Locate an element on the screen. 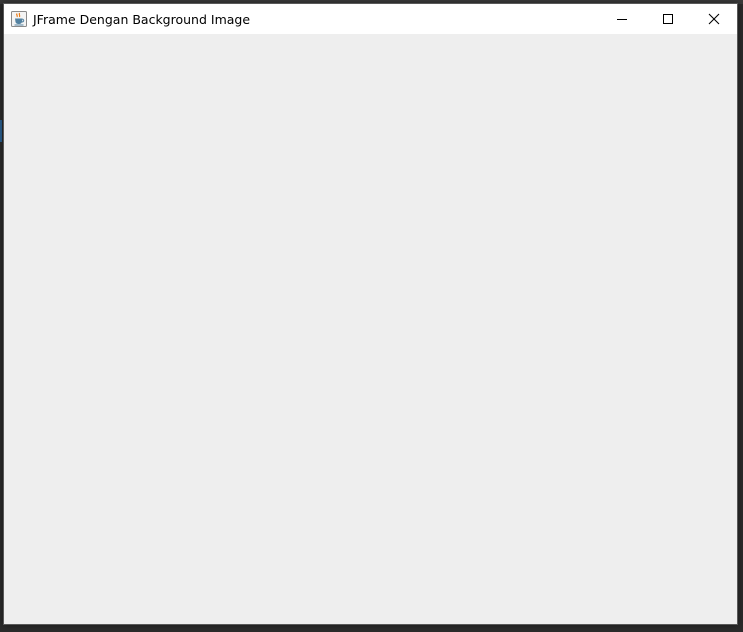 This screenshot has width=743, height=632. desktop-taskbar-edge is located at coordinates (1, 131).